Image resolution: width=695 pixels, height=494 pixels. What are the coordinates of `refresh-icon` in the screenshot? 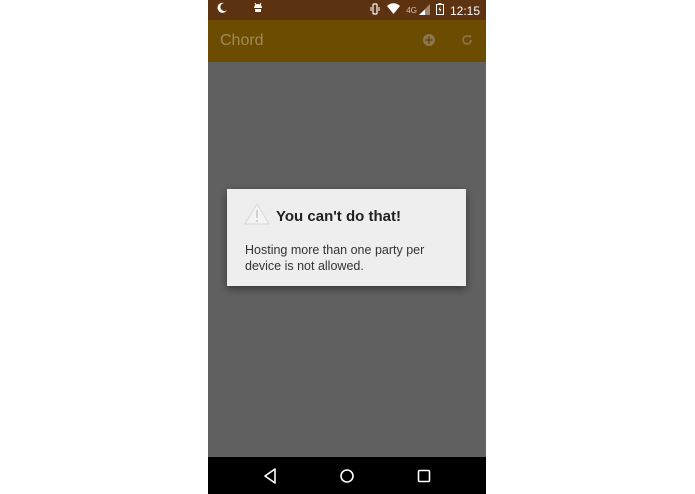 It's located at (467, 40).